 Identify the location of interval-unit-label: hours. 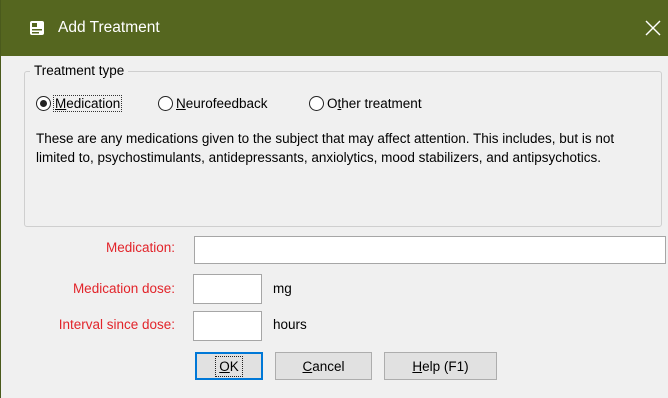
(290, 324).